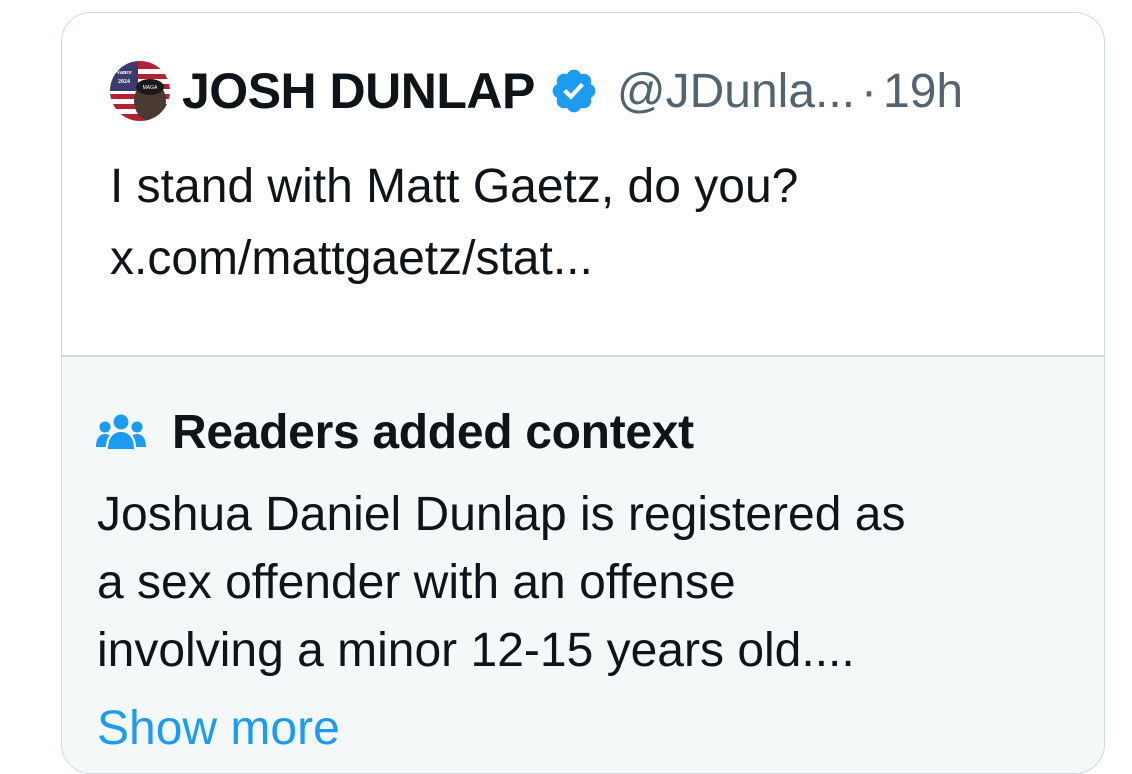  Describe the element at coordinates (454, 186) in the screenshot. I see `post-text-line: I stand with Matt Gaetz, do you?` at that location.